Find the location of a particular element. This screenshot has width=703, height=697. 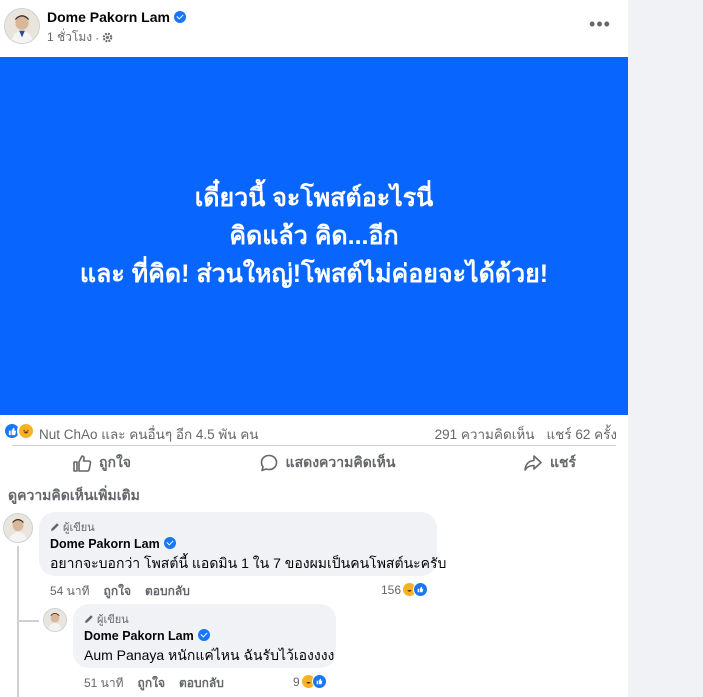

post-actions: ถูกใจ แสดงความคิดเห็น แชร์ is located at coordinates (314, 460).